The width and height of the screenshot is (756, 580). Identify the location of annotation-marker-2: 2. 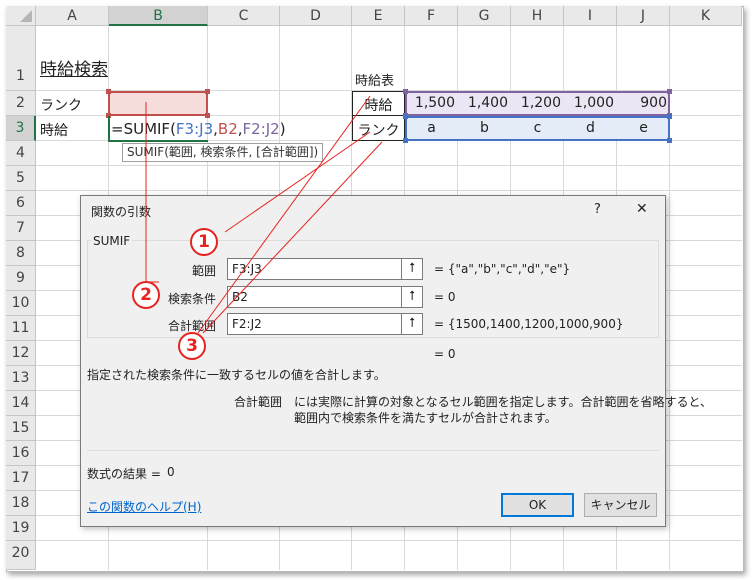
(146, 295).